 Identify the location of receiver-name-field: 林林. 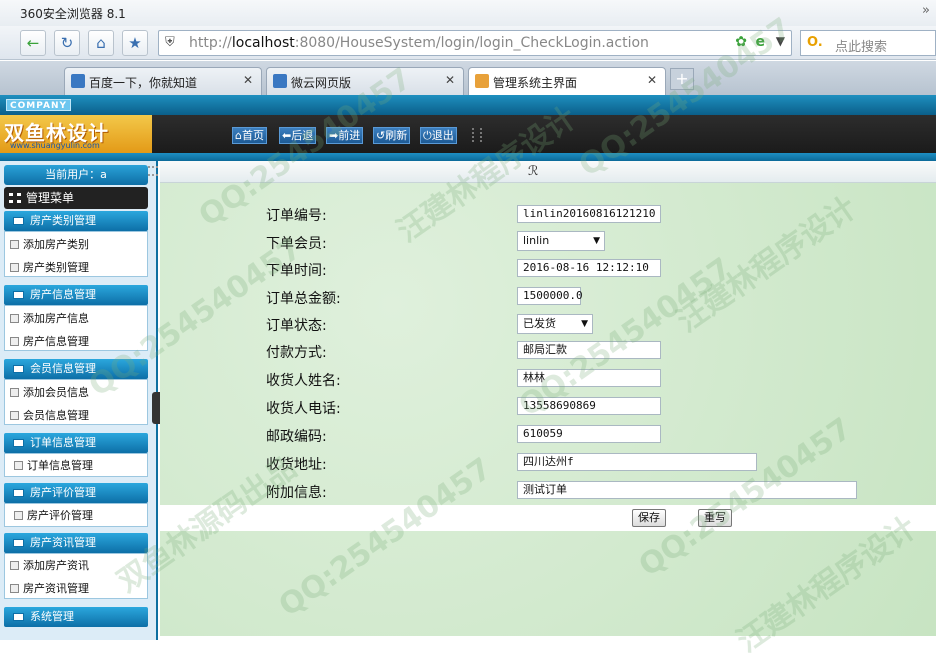
(589, 378).